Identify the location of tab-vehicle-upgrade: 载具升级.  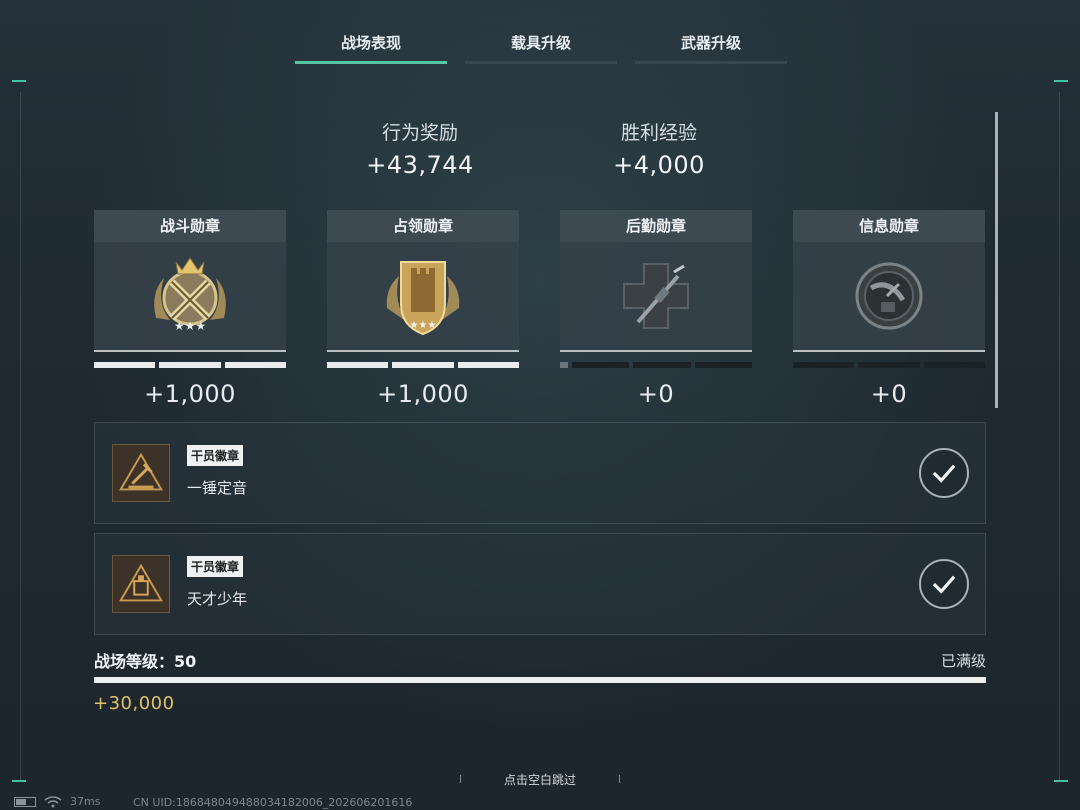
(541, 47).